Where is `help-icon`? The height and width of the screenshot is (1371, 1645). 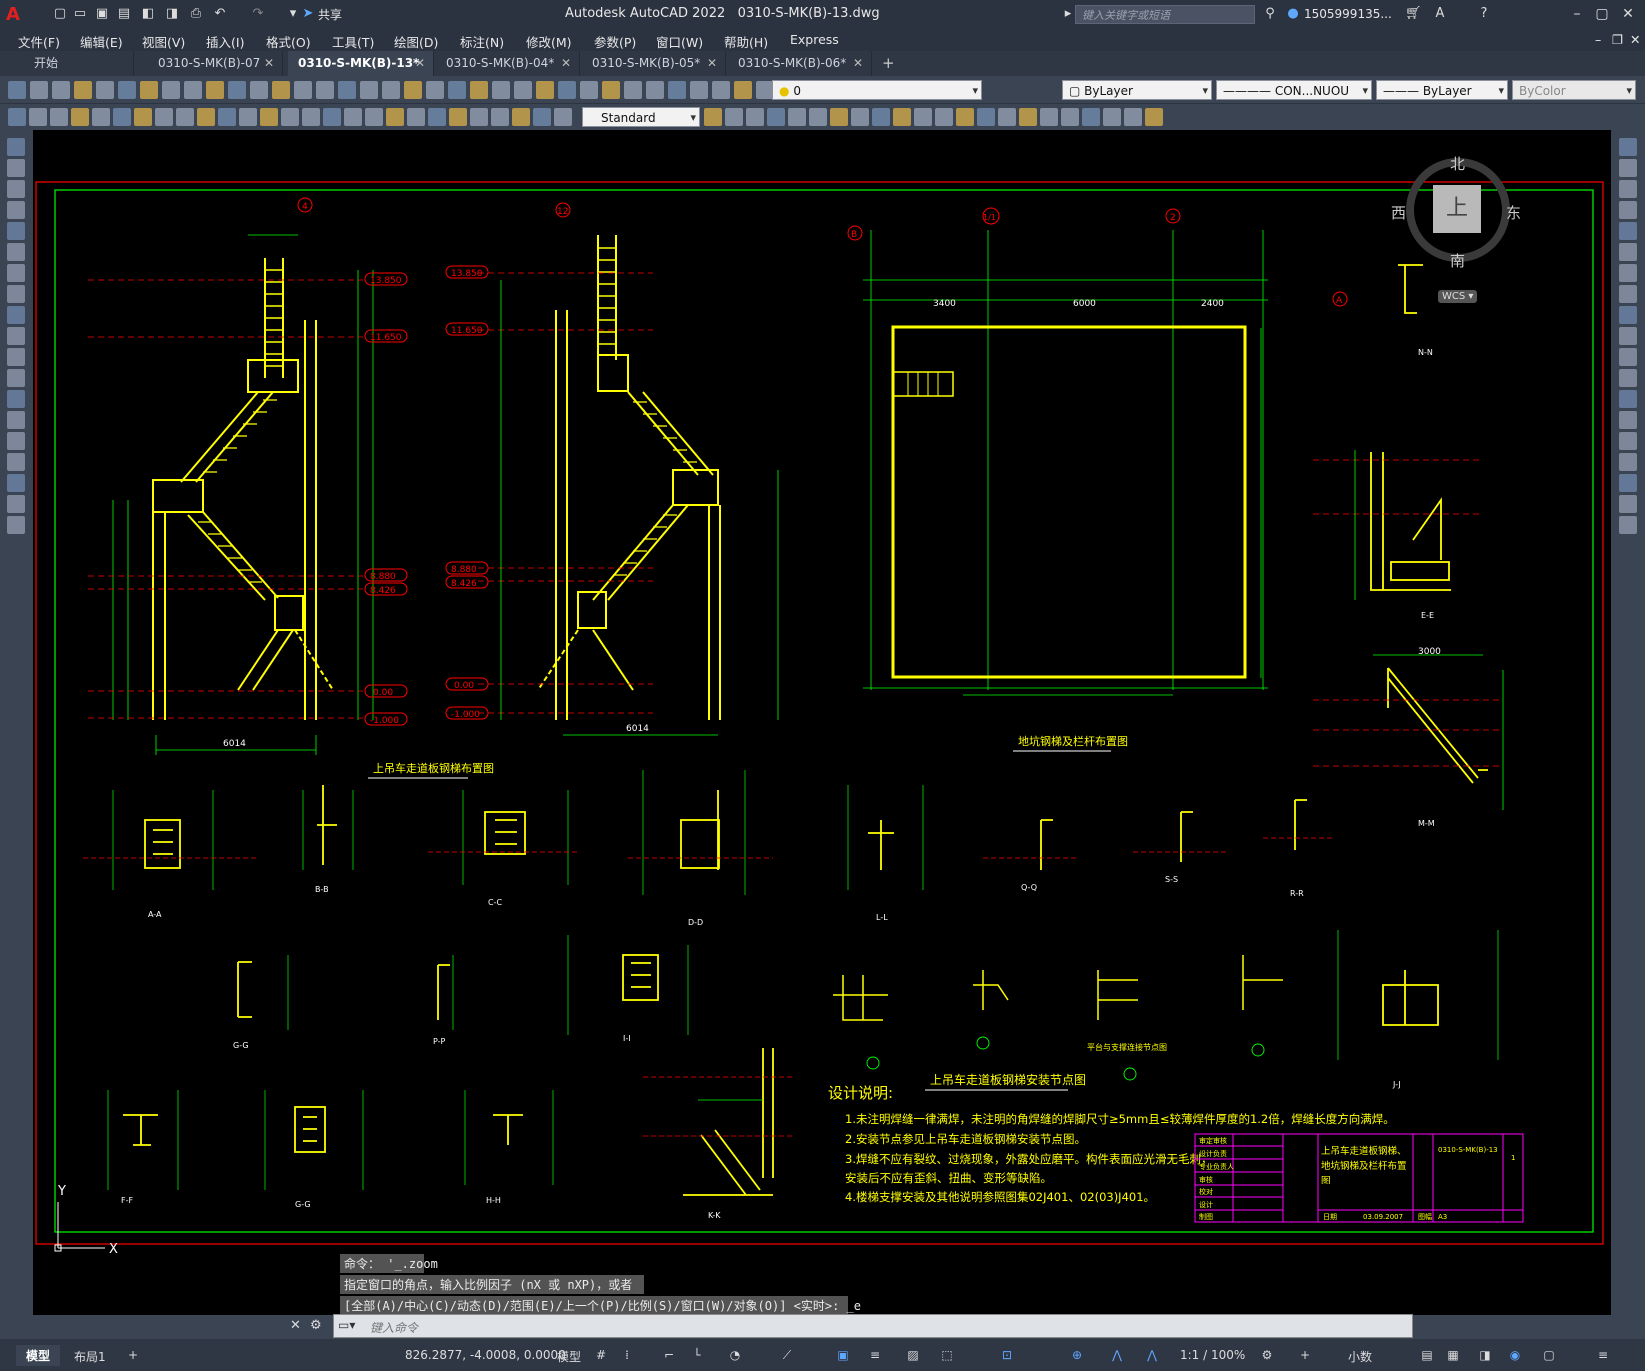
help-icon is located at coordinates (457, 90).